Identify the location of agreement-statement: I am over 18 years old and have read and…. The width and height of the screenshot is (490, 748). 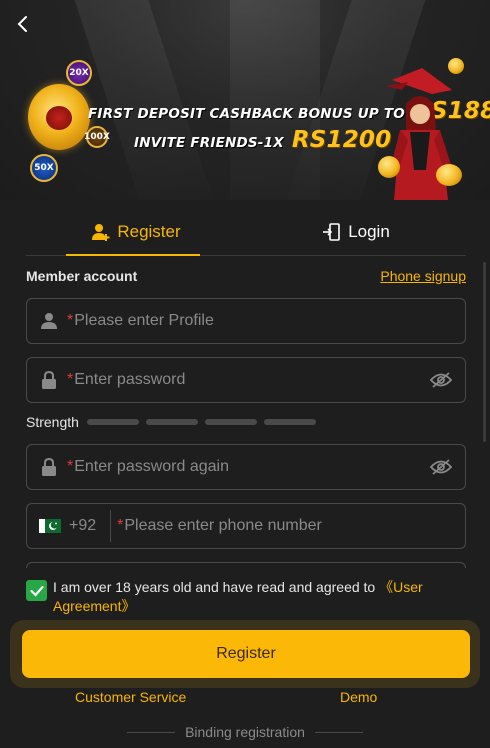
(216, 587).